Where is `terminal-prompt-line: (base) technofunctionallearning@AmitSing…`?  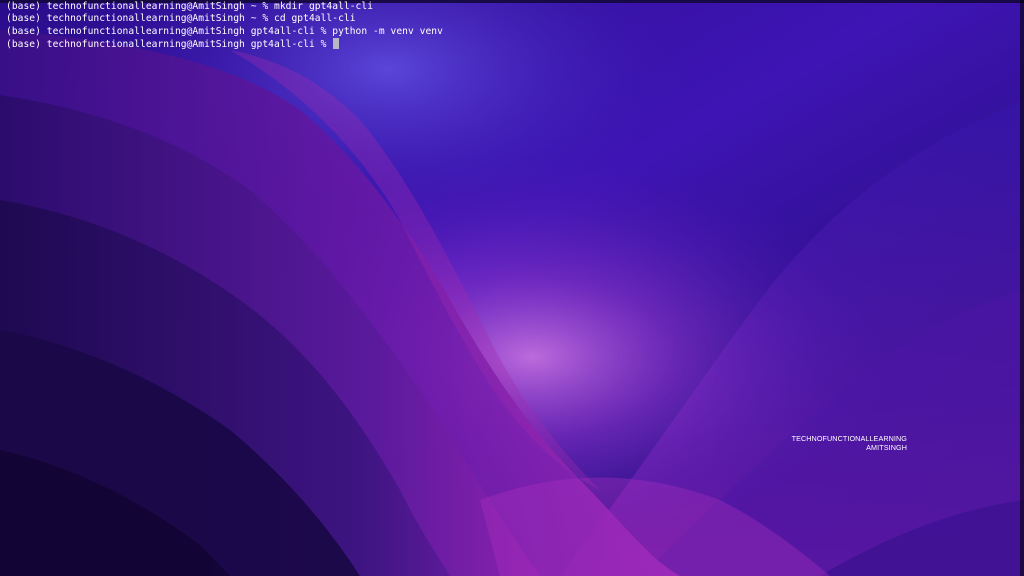 terminal-prompt-line: (base) technofunctionallearning@AmitSing… is located at coordinates (224, 44).